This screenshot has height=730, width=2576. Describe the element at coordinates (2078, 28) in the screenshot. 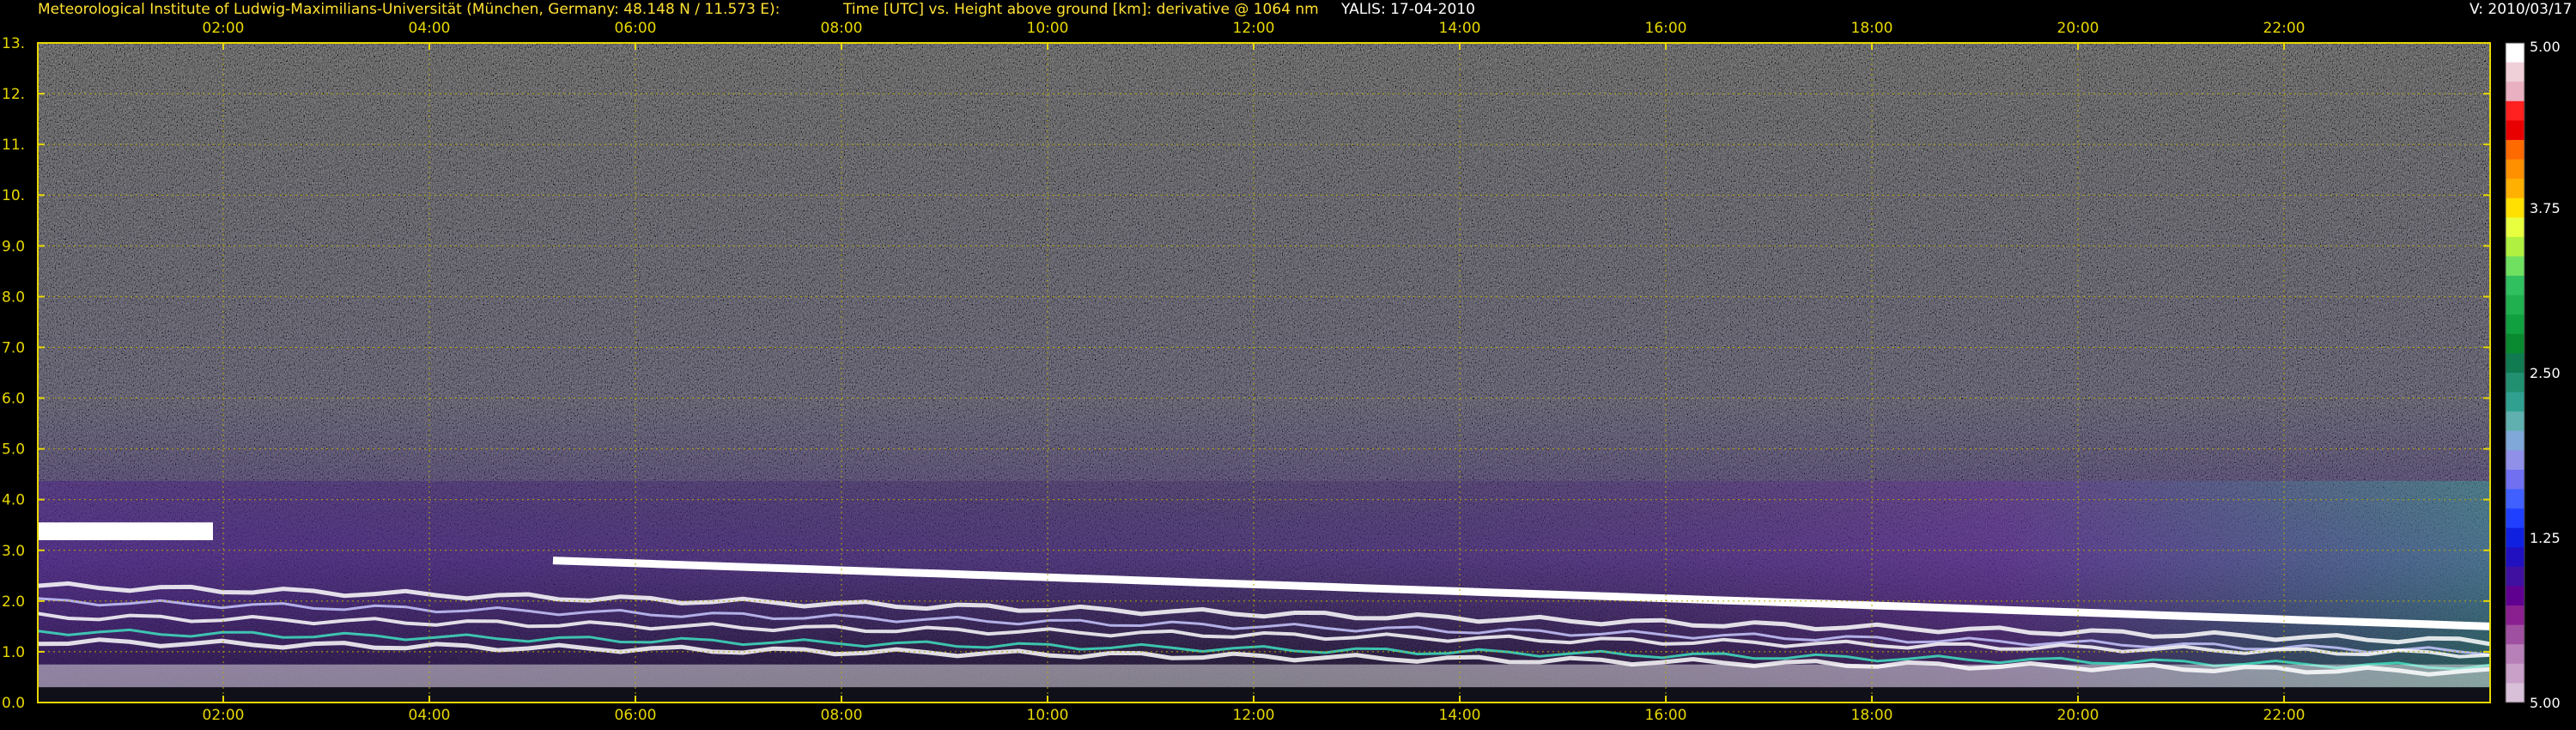

I see `x-tick-label-top: 20:00` at that location.